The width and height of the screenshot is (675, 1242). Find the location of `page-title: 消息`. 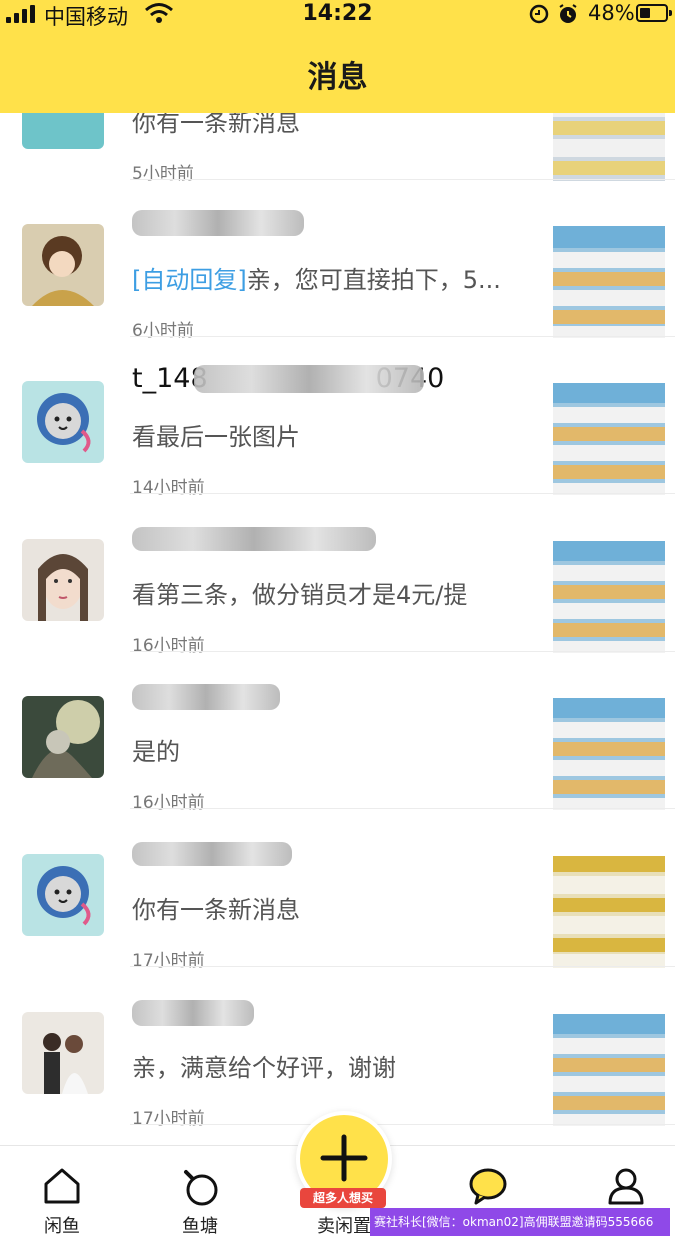

page-title: 消息 is located at coordinates (337, 77).